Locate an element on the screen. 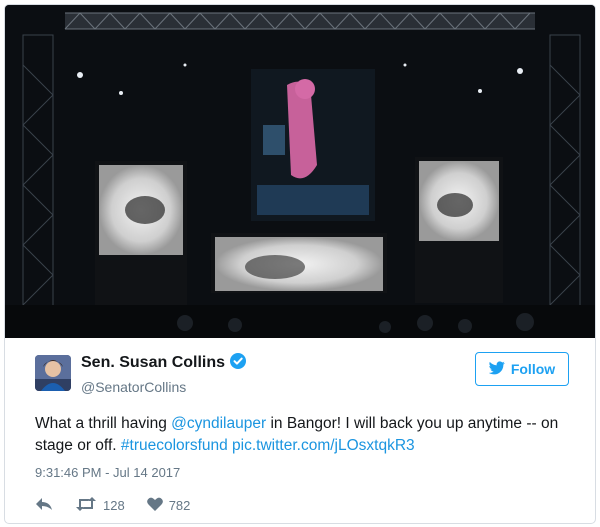  retweet-count: 128 is located at coordinates (114, 505).